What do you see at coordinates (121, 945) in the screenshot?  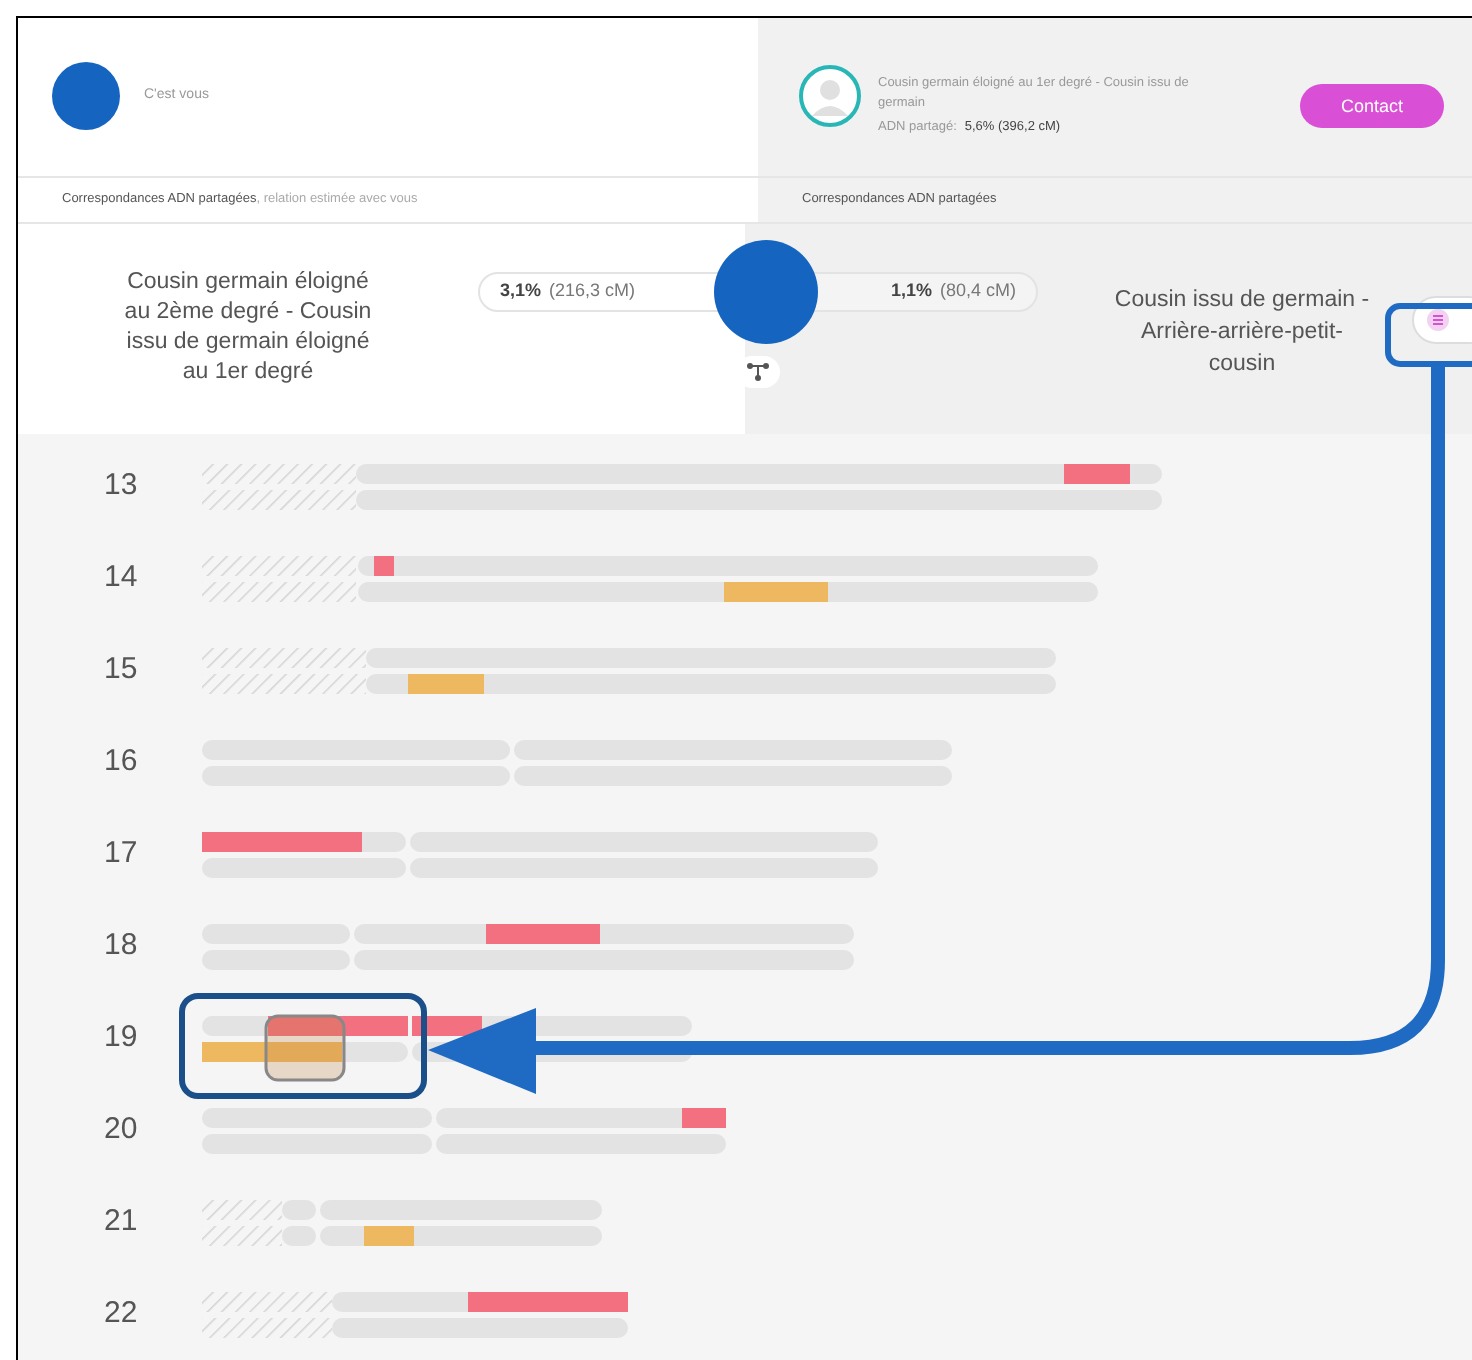 I see `chromosome-number: 18` at bounding box center [121, 945].